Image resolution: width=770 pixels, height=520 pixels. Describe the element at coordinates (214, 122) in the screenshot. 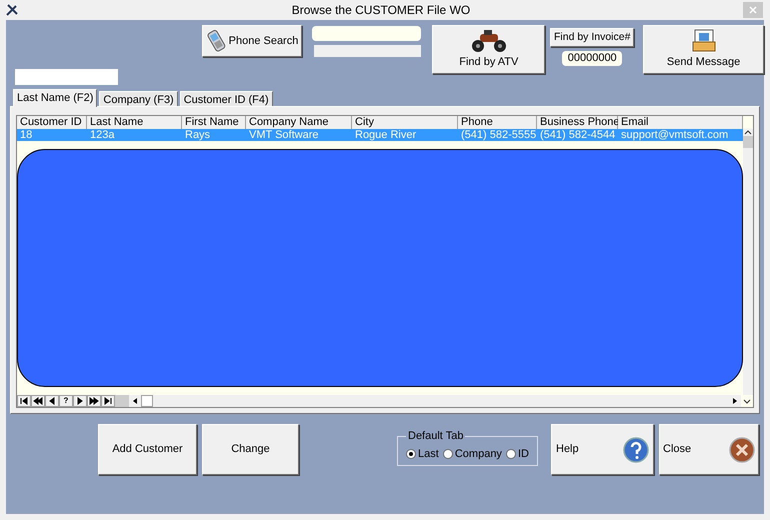

I see `column-header: First Name` at that location.